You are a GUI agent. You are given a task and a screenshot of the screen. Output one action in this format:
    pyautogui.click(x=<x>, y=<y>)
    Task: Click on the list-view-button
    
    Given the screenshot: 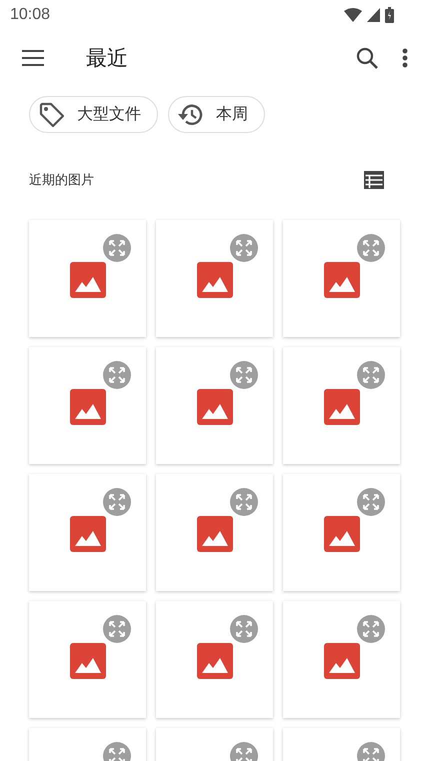 What is the action you would take?
    pyautogui.click(x=374, y=180)
    